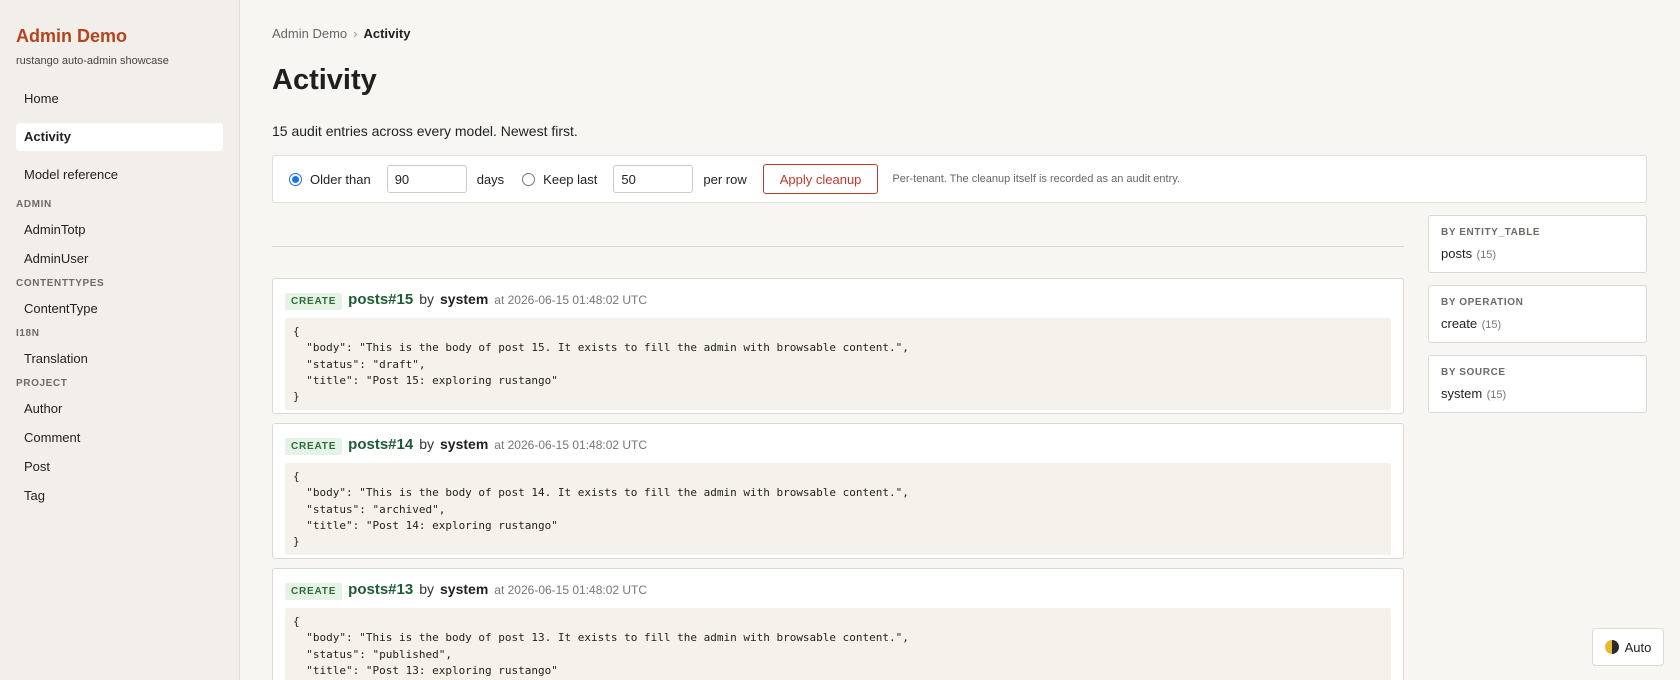 This screenshot has height=680, width=1680. What do you see at coordinates (119, 438) in the screenshot?
I see `sidebar-item-comment: Comment` at bounding box center [119, 438].